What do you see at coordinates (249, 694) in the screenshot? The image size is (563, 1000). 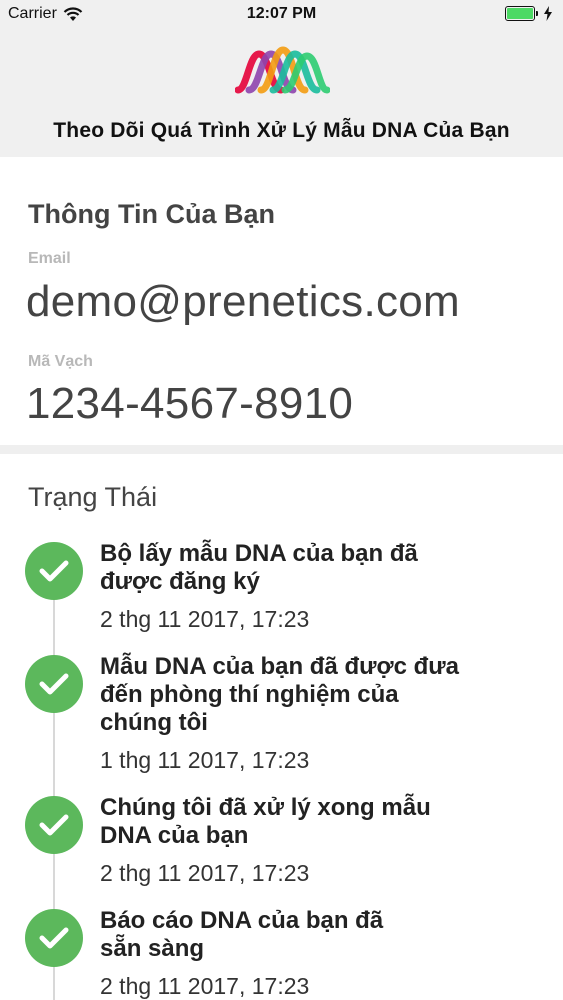 I see `step-title-line: đến phòng thí nghiệm của` at bounding box center [249, 694].